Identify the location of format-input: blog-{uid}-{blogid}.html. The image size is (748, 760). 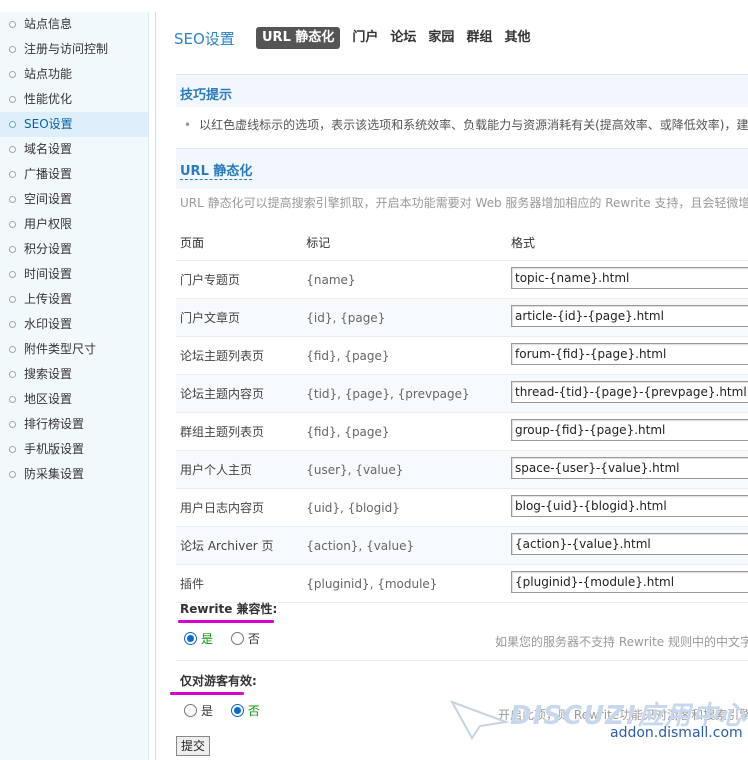
(629, 506).